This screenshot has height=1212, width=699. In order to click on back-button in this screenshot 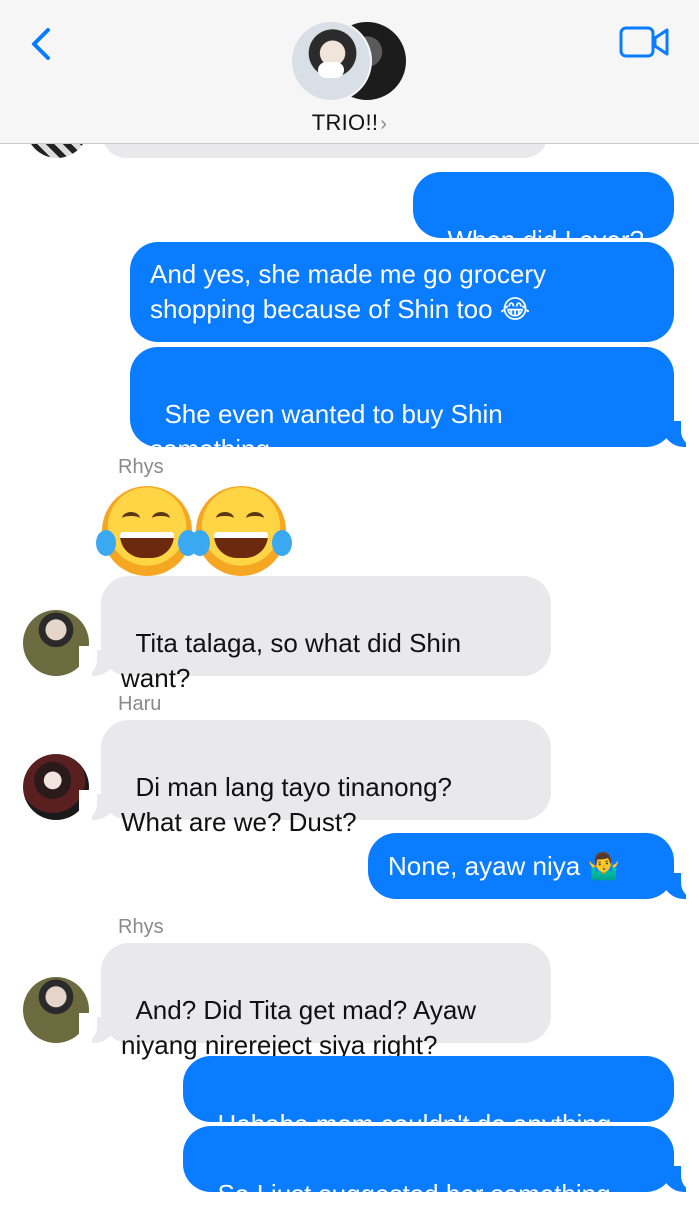, I will do `click(41, 44)`.